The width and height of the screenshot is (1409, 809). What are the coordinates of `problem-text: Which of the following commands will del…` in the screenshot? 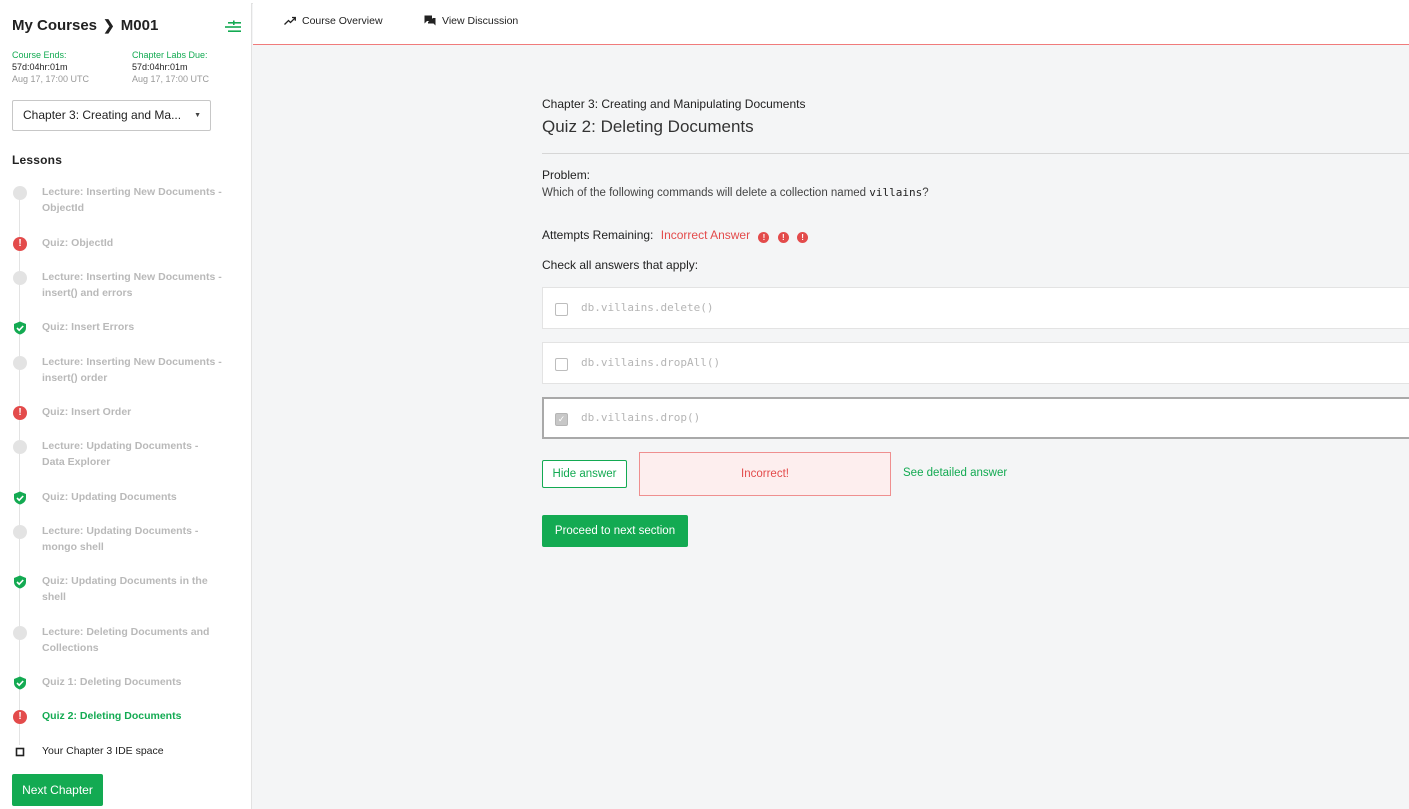 It's located at (735, 192).